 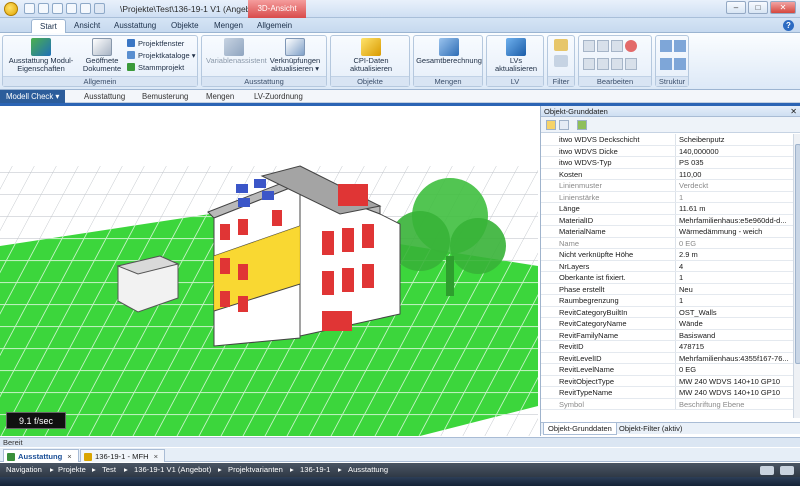 I want to click on maximize-button: □, so click(x=758, y=7).